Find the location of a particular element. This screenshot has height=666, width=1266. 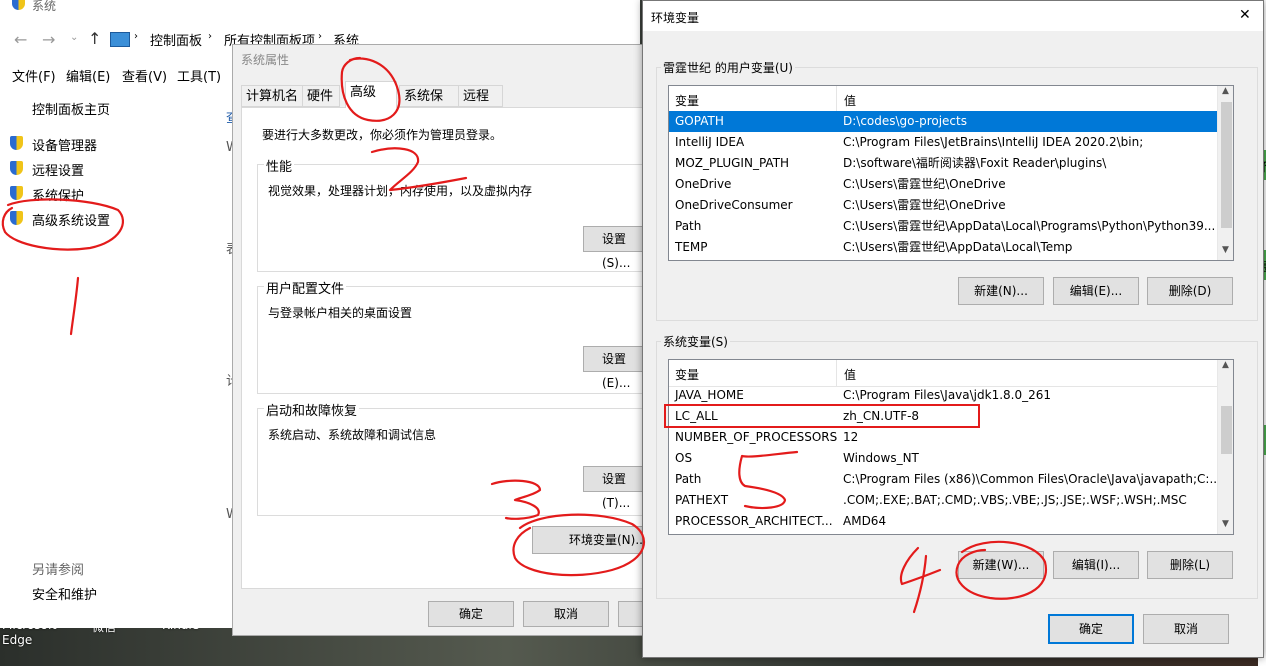

user-profiles-label: 用户配置文件 is located at coordinates (305, 287).